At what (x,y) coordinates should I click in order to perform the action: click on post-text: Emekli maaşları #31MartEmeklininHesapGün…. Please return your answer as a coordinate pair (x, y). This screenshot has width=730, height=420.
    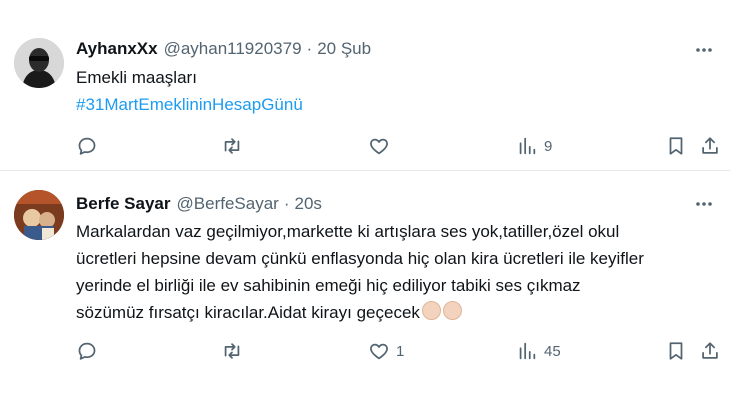
    Looking at the image, I should click on (396, 91).